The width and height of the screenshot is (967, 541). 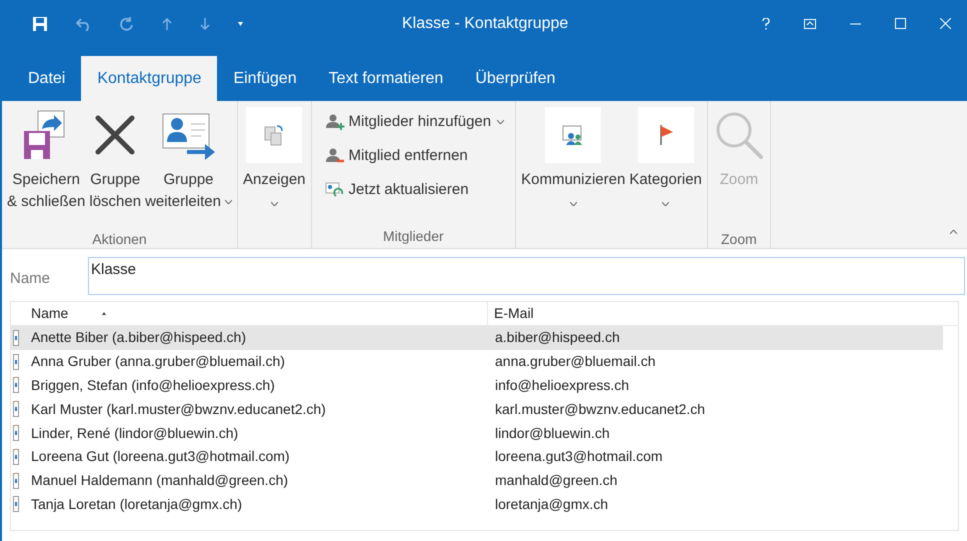 What do you see at coordinates (477, 362) in the screenshot?
I see `member-row: Anna Gruber (anna.gruber@bluemail.ch) anna.gruber@bluemail.ch` at bounding box center [477, 362].